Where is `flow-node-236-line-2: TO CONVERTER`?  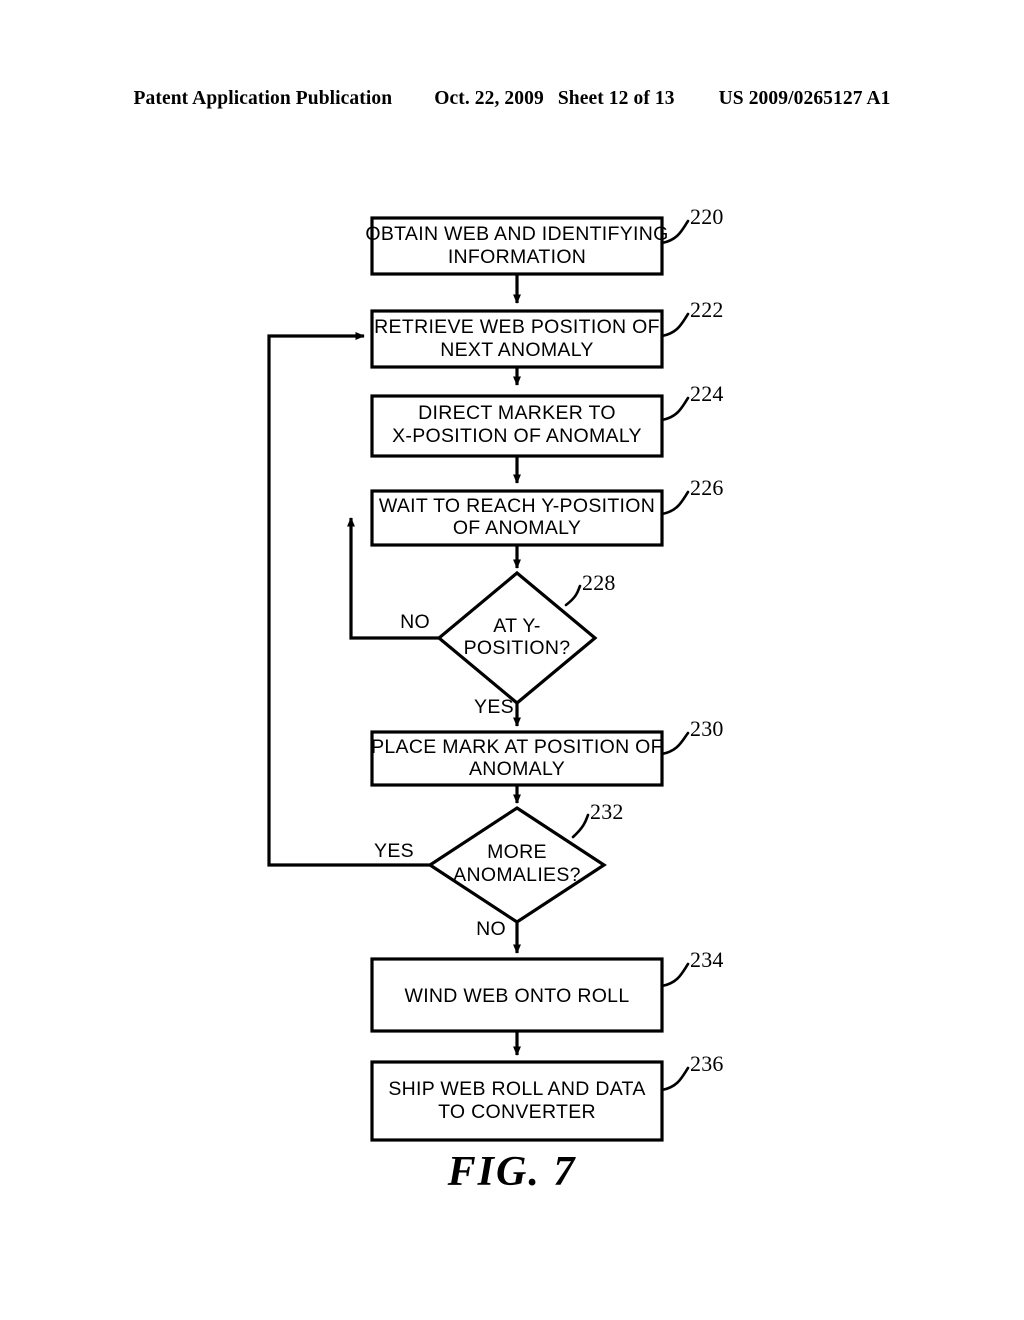 flow-node-236-line-2: TO CONVERTER is located at coordinates (517, 1112).